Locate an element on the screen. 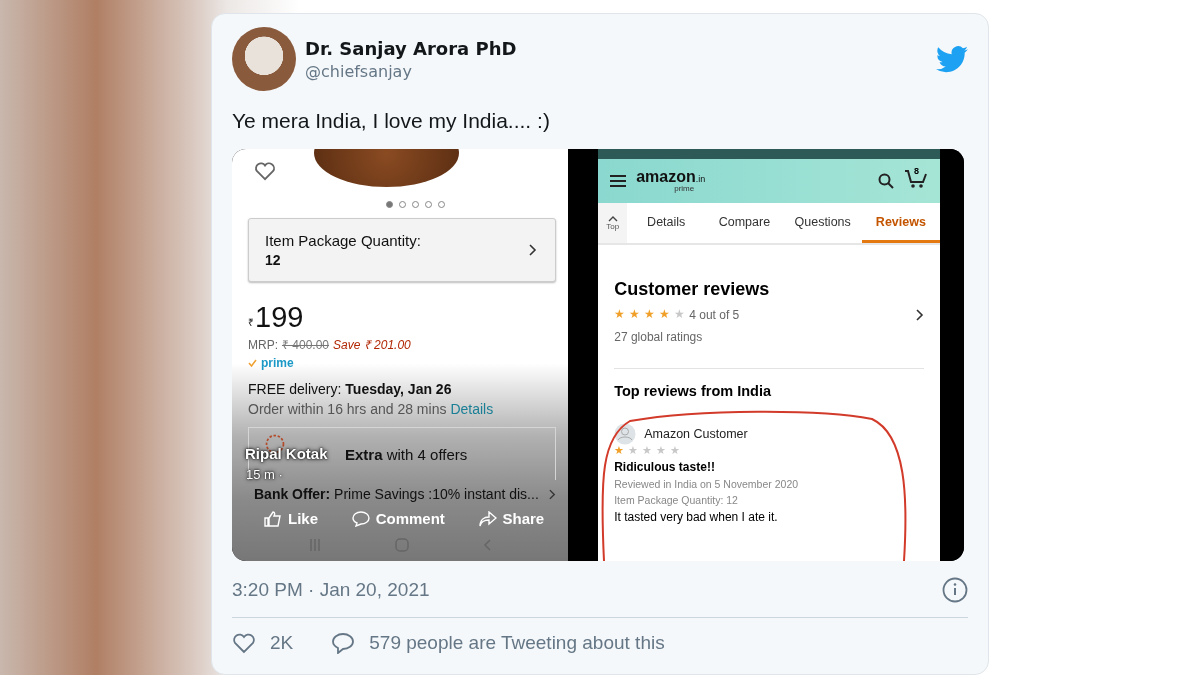  order-deadline: Order within 16 hrs and 28 mins is located at coordinates (347, 409).